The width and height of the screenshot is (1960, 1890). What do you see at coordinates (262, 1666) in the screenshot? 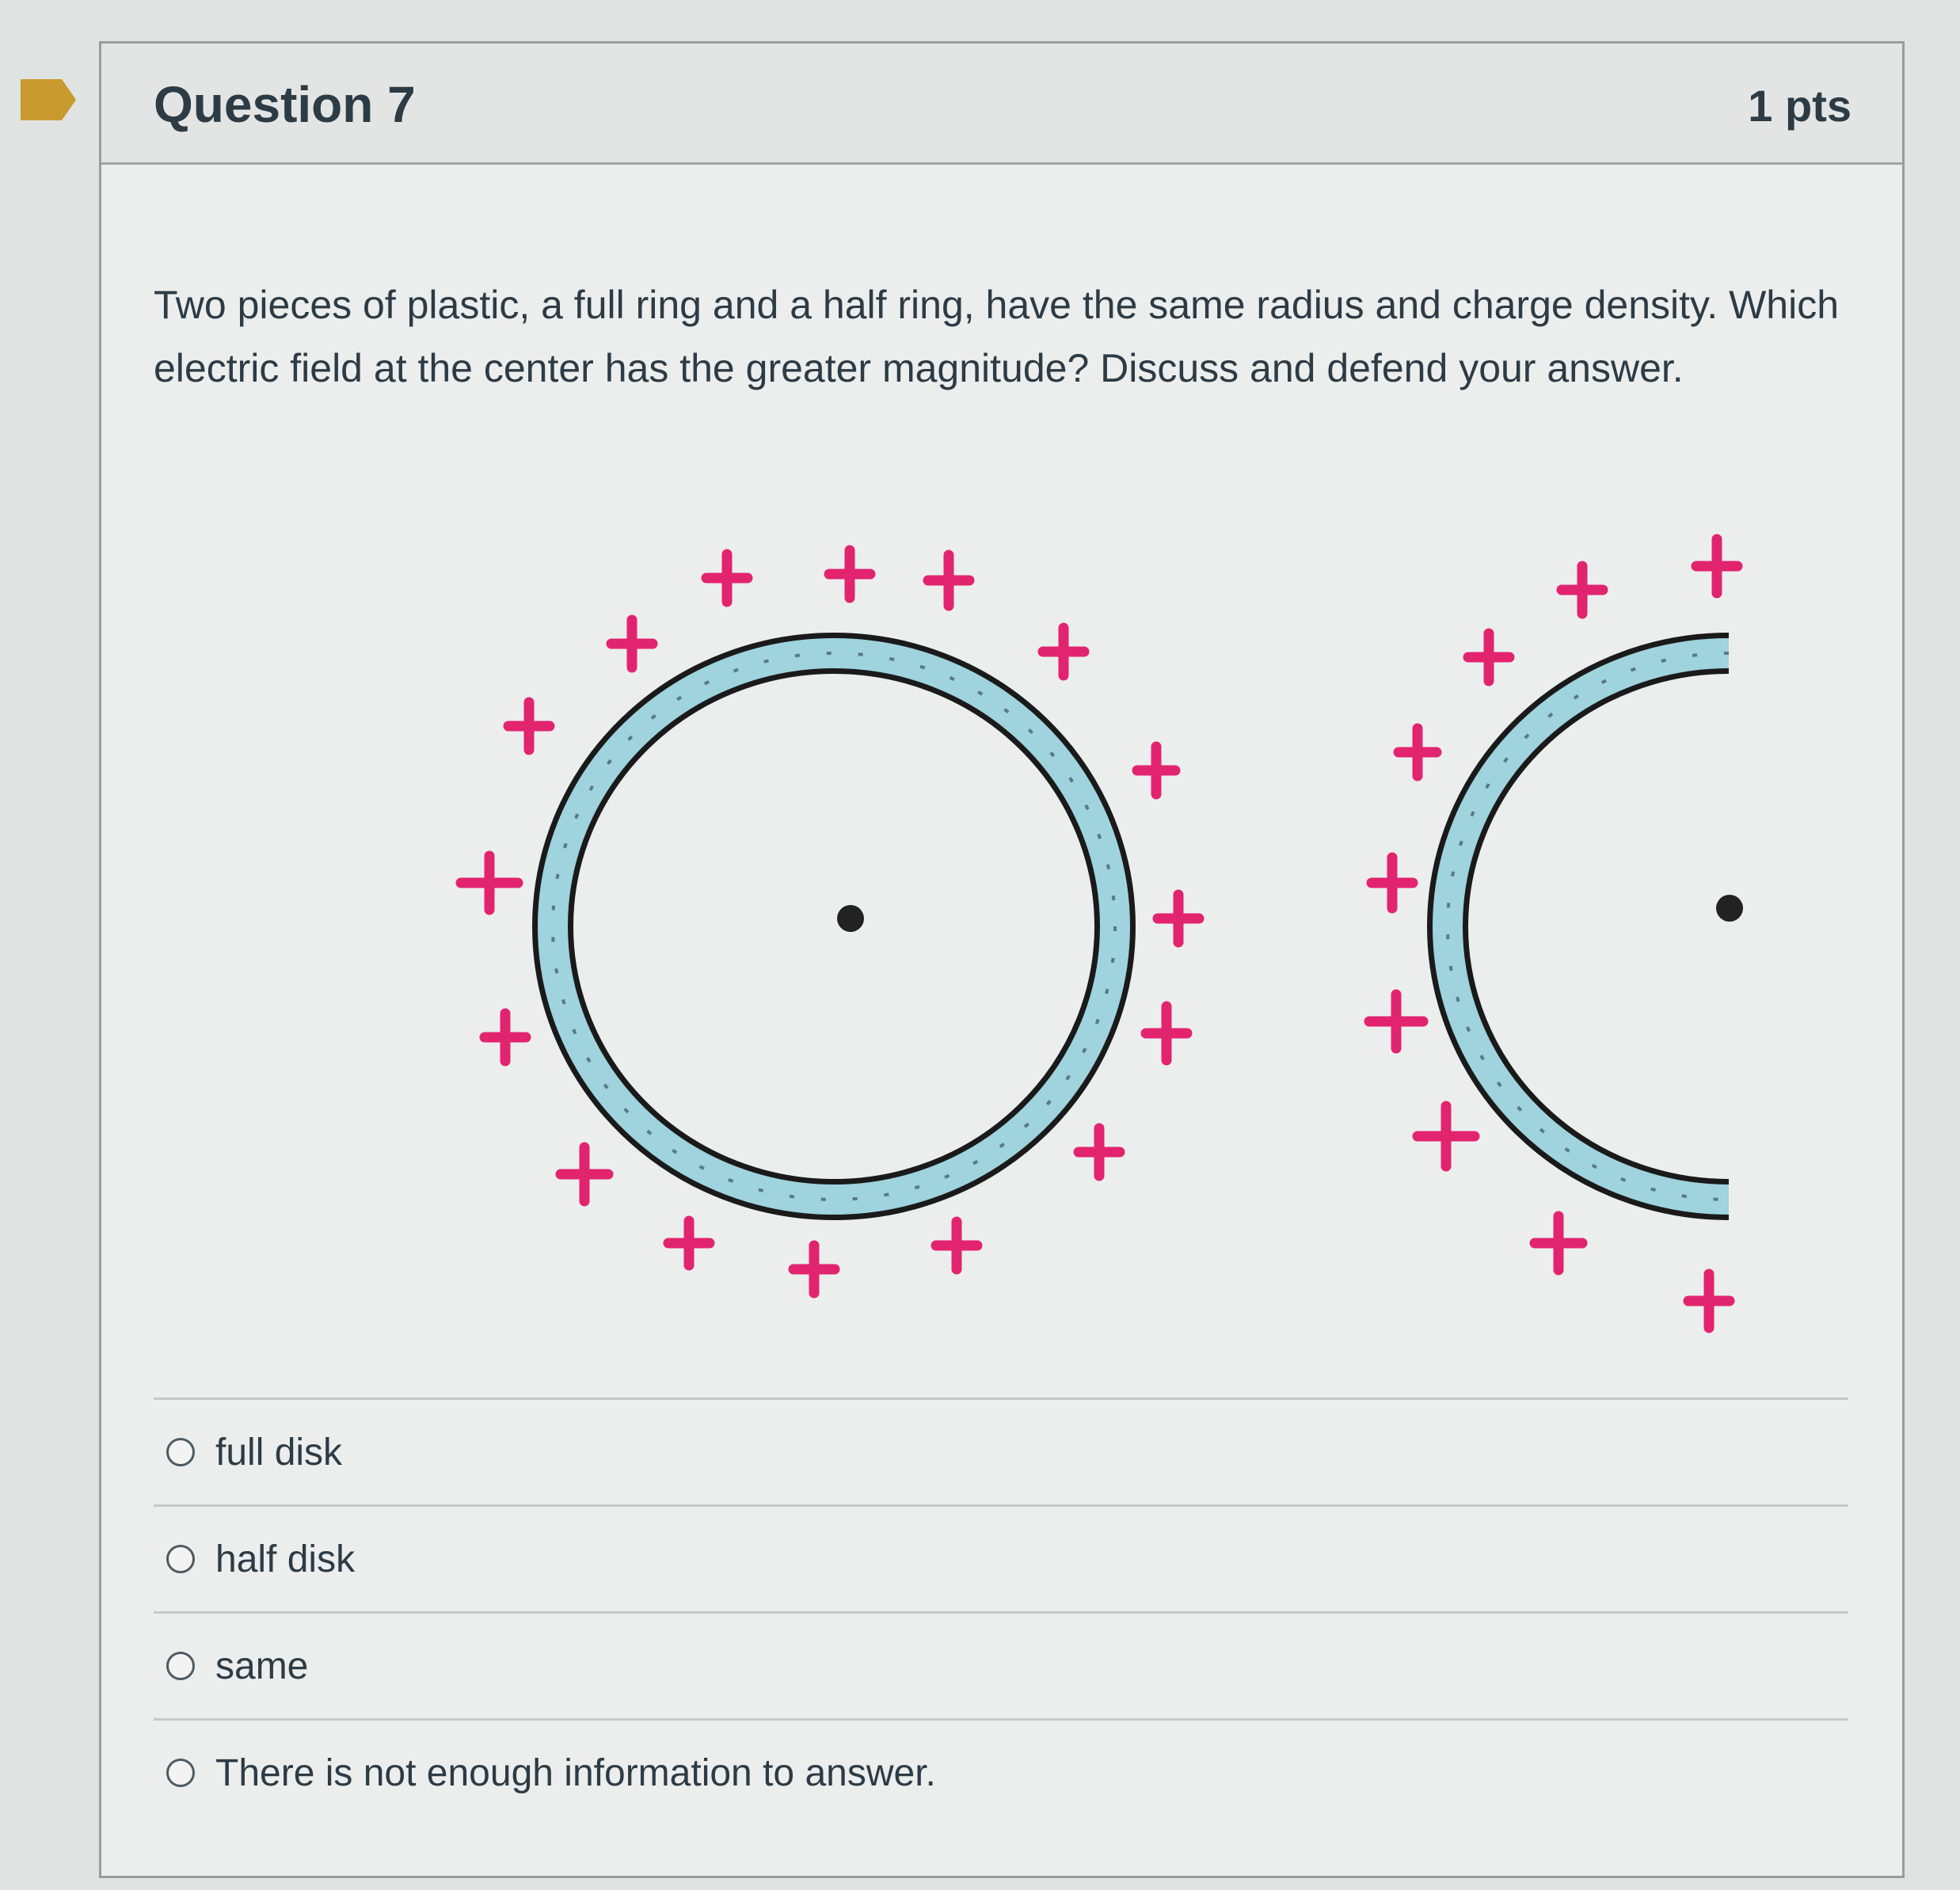
I see `answer-label: same` at bounding box center [262, 1666].